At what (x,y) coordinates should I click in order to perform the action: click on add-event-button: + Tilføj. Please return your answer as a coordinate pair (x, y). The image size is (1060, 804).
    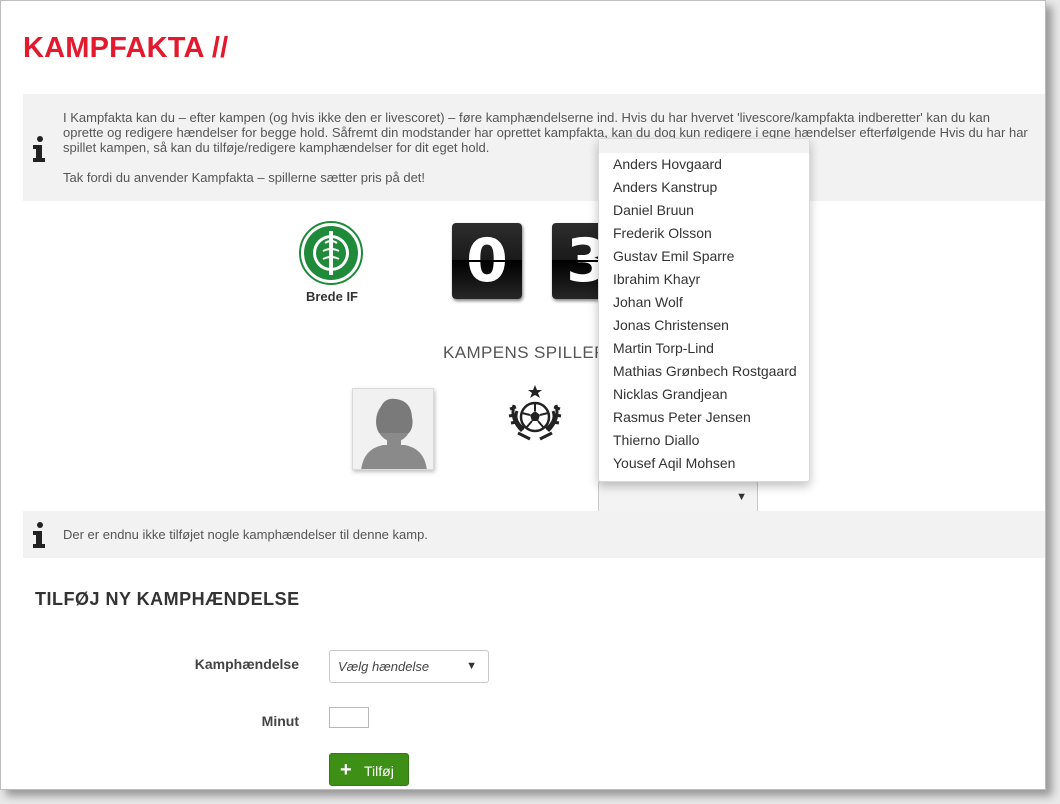
    Looking at the image, I should click on (369, 769).